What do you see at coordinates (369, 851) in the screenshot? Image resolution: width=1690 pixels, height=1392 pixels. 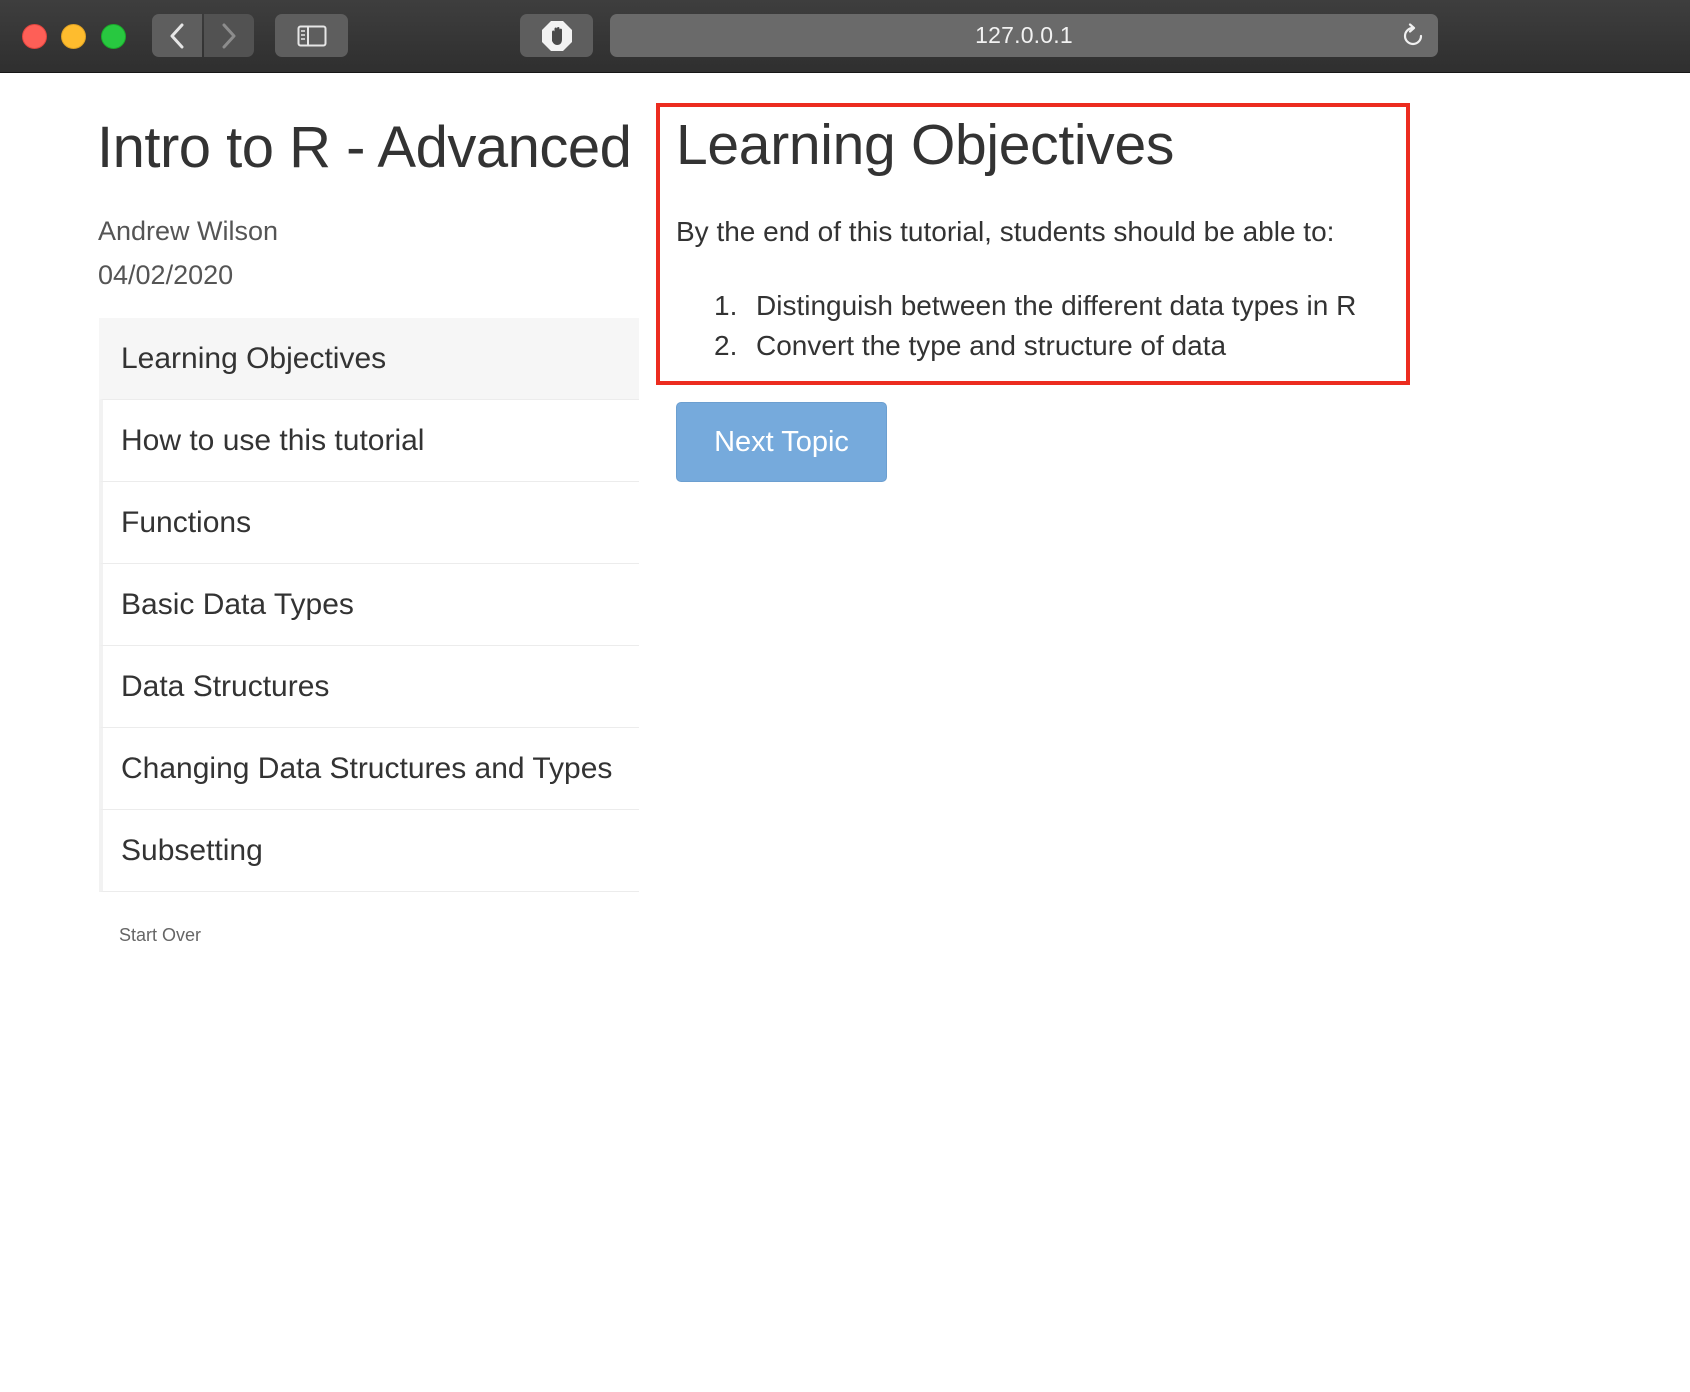 I see `topic-subsetting: Subsetting` at bounding box center [369, 851].